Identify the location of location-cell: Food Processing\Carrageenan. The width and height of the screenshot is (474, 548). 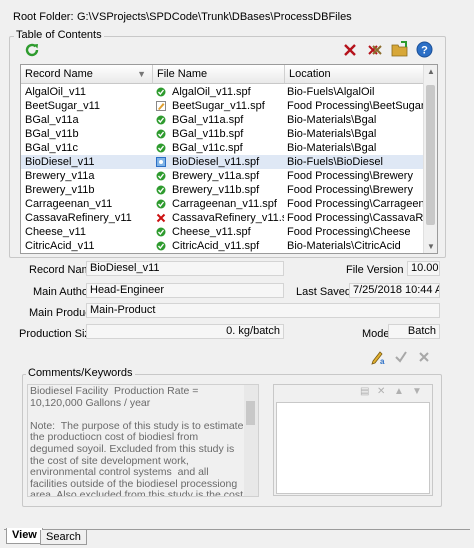
(355, 204).